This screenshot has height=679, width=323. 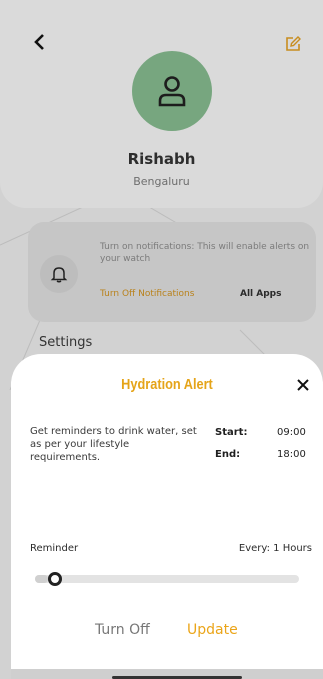 I want to click on end-time-value: 18:00, so click(x=291, y=454).